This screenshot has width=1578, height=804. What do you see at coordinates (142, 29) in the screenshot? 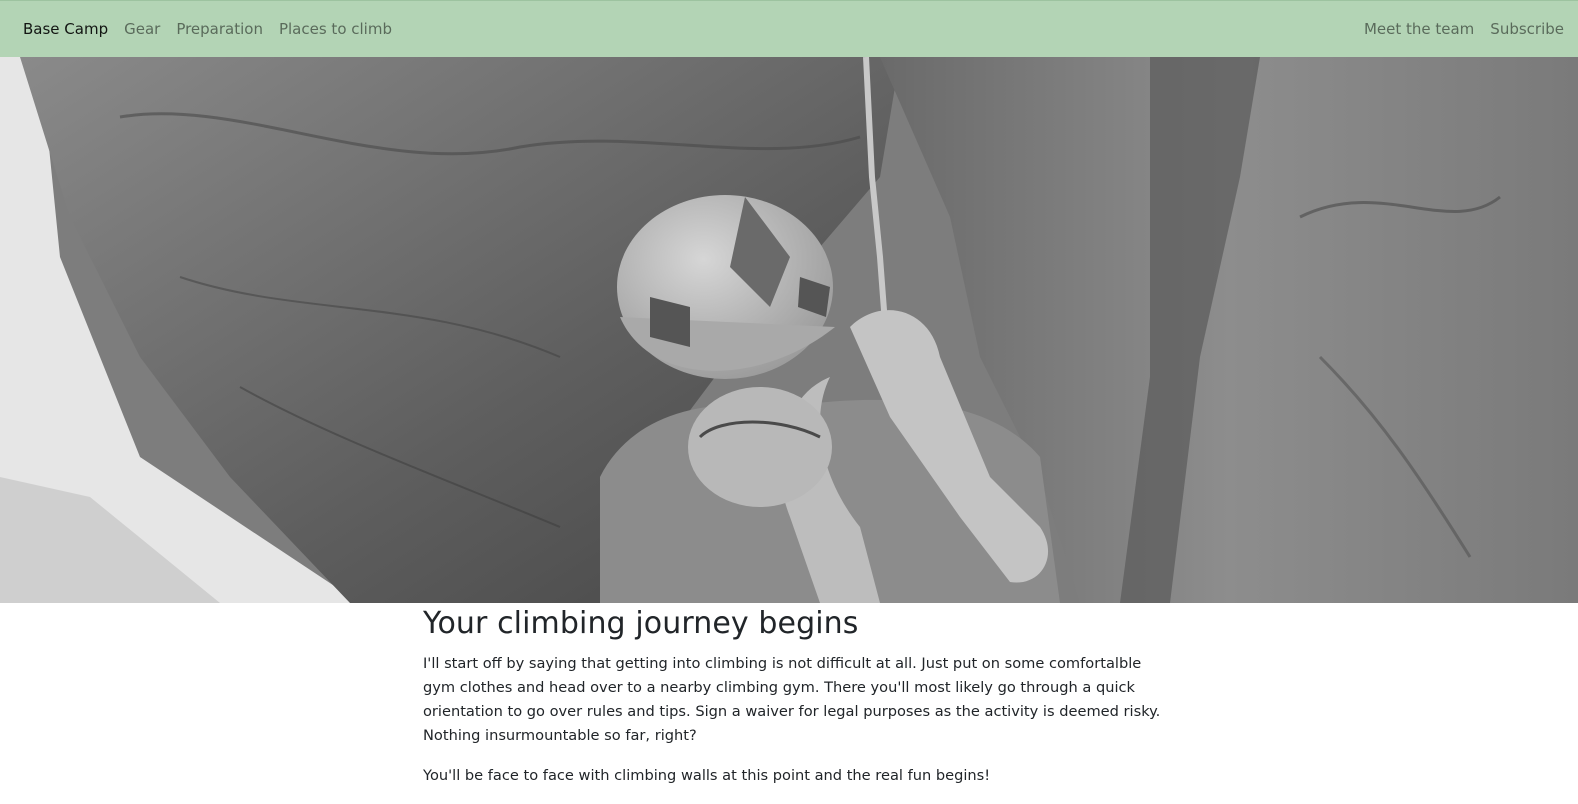
I see `nav-link-gear: Gear` at bounding box center [142, 29].